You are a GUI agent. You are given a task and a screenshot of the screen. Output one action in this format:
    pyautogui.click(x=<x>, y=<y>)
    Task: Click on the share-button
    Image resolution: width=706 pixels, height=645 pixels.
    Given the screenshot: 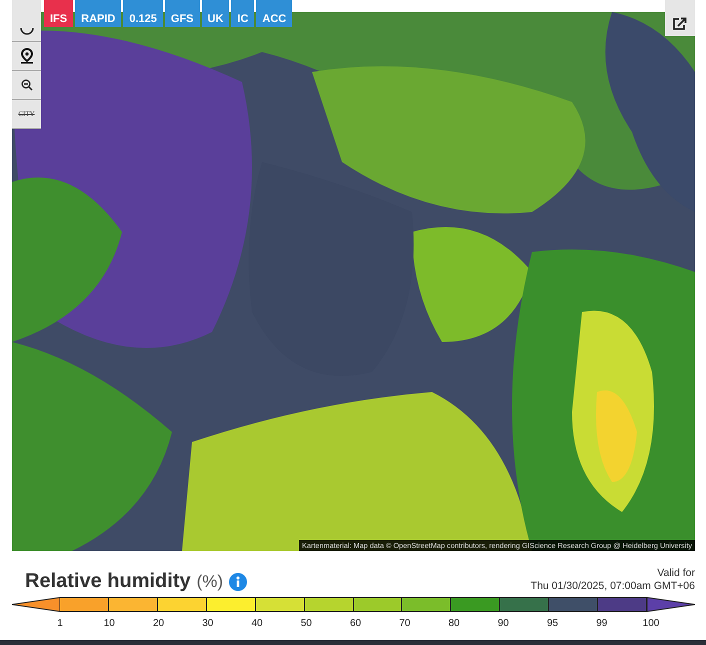 What is the action you would take?
    pyautogui.click(x=680, y=18)
    